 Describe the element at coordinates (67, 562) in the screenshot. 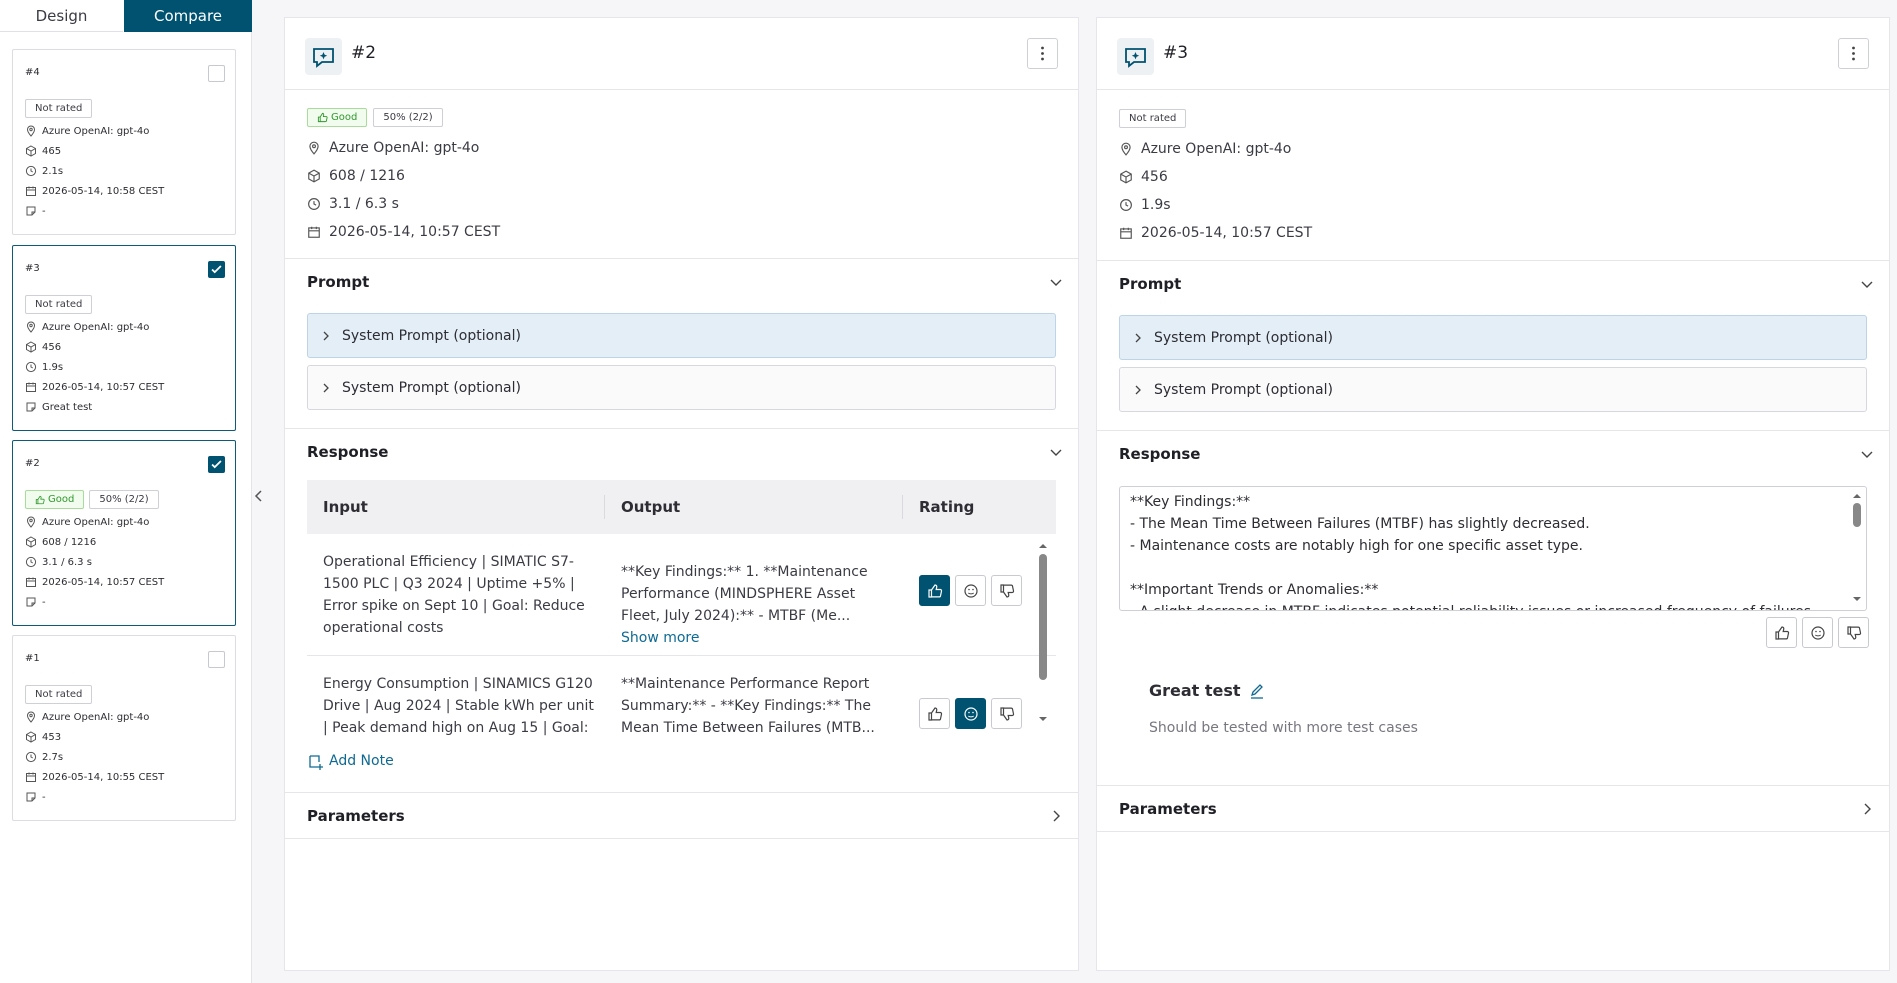

I see `run-time: 3.1 / 6.3 s` at that location.